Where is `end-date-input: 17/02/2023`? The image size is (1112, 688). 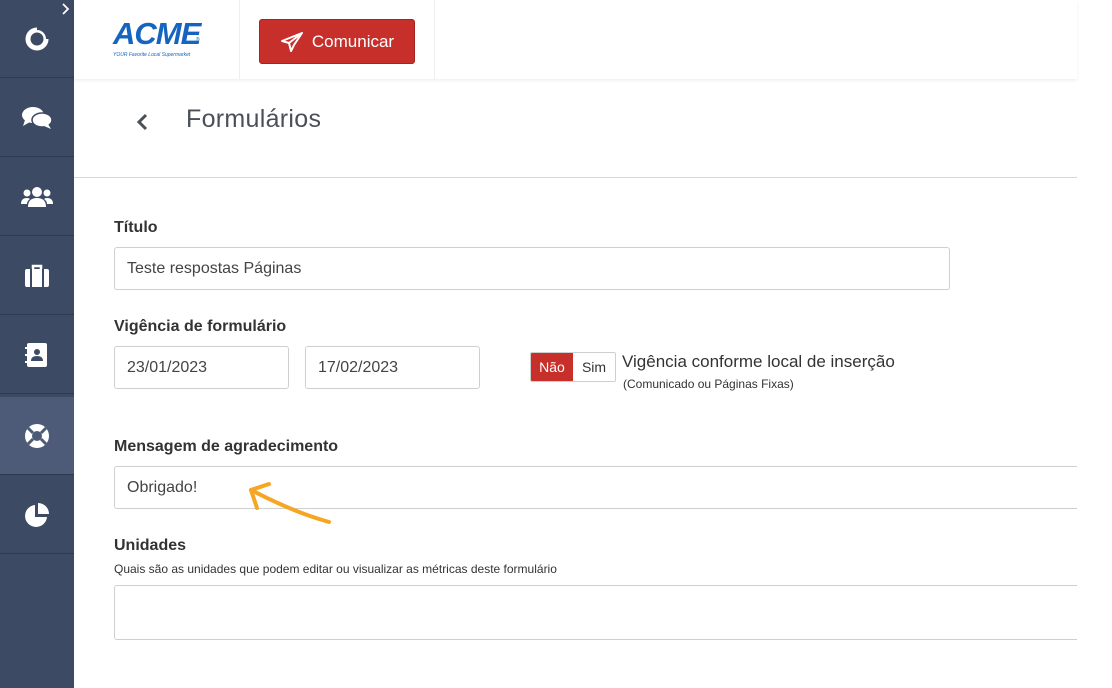
end-date-input: 17/02/2023 is located at coordinates (392, 367).